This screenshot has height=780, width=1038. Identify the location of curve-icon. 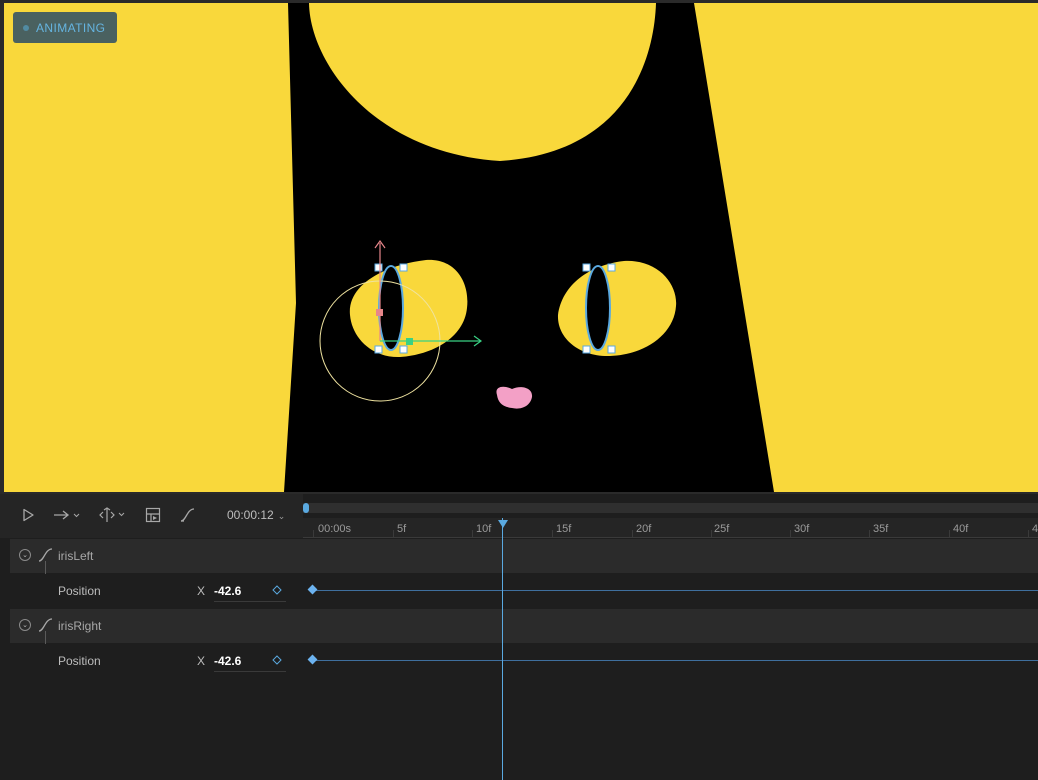
(187, 515).